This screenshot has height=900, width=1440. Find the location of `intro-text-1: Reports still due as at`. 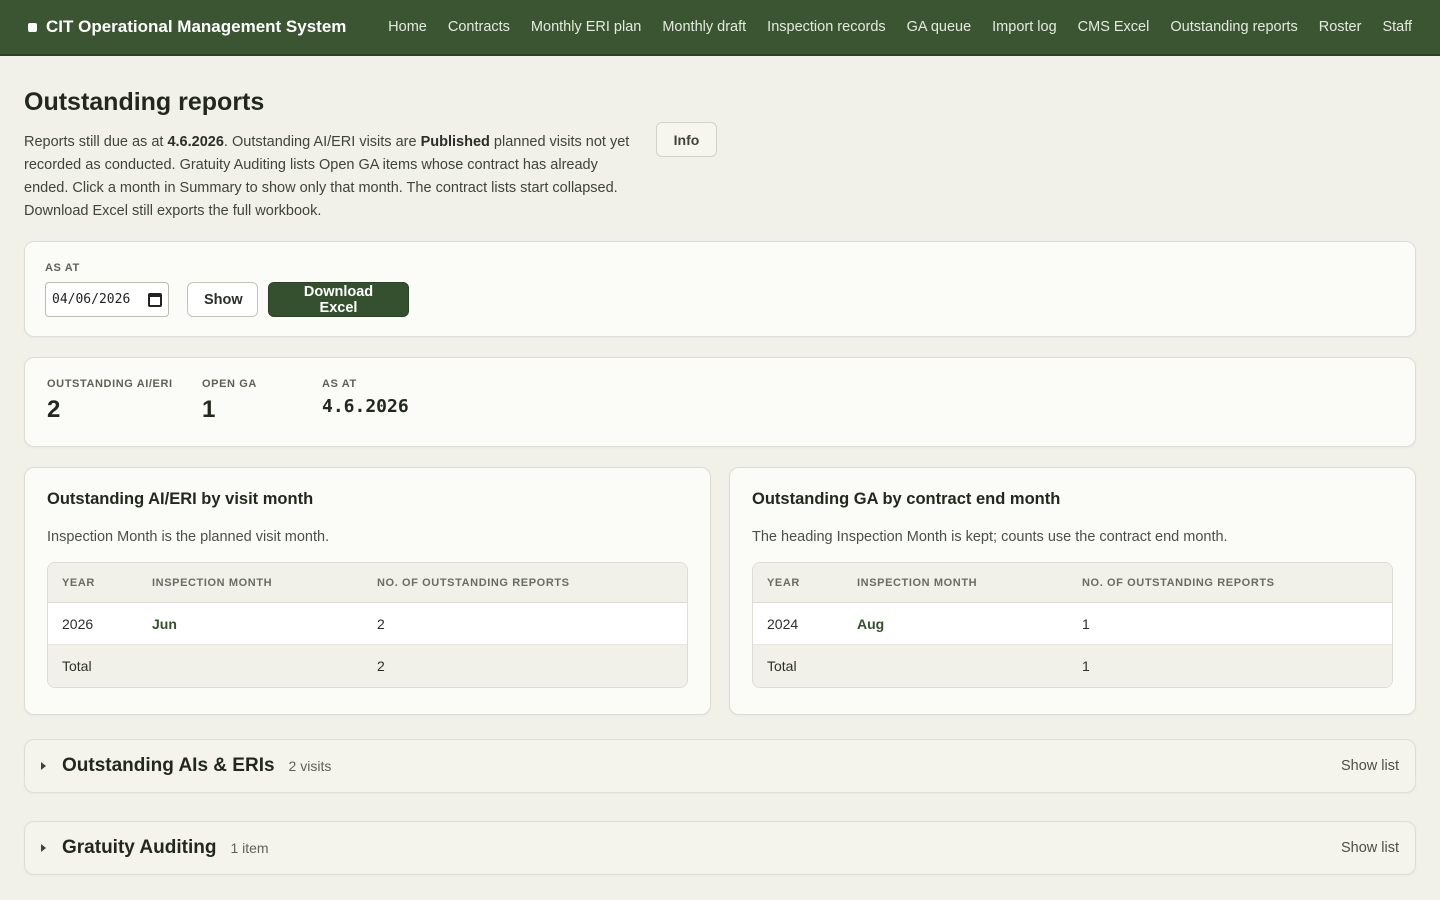

intro-text-1: Reports still due as at is located at coordinates (96, 142).